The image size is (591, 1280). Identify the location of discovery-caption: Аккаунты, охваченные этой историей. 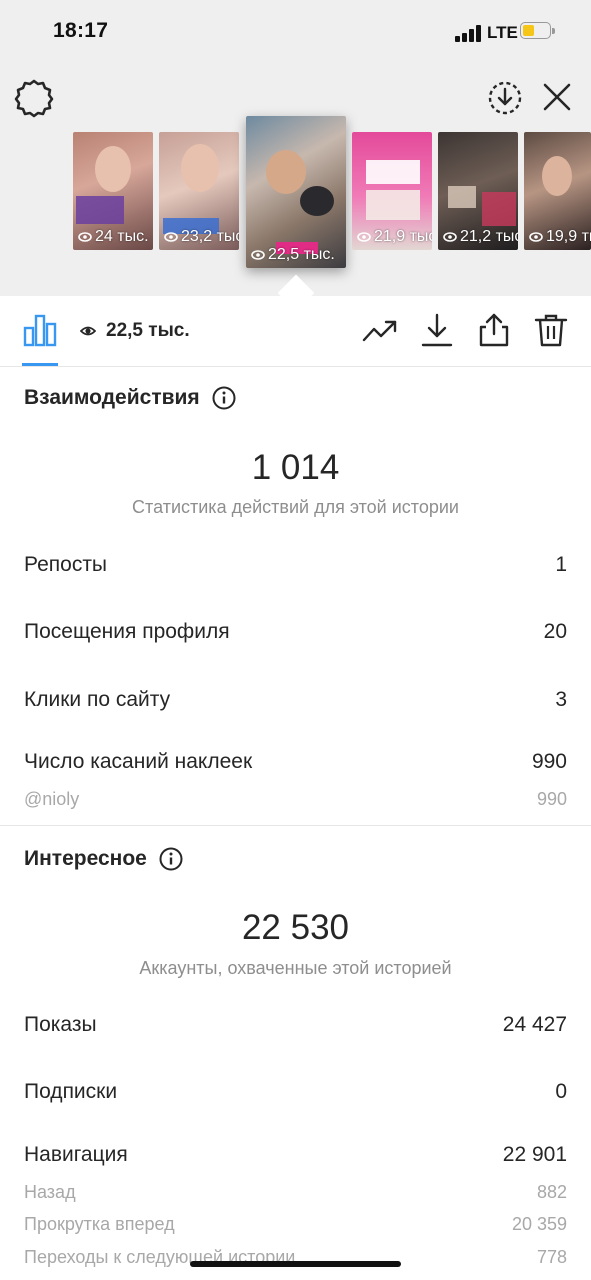
(295, 968).